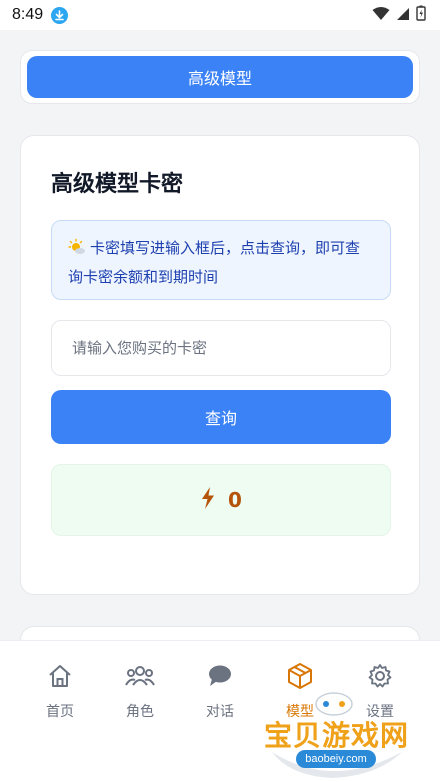 Image resolution: width=440 pixels, height=782 pixels. What do you see at coordinates (221, 500) in the screenshot?
I see `balance-result: 0` at bounding box center [221, 500].